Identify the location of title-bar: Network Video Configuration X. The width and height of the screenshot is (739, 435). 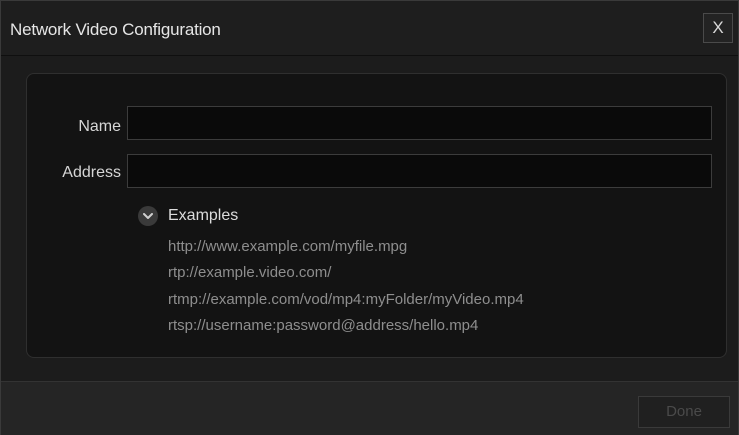
(369, 28).